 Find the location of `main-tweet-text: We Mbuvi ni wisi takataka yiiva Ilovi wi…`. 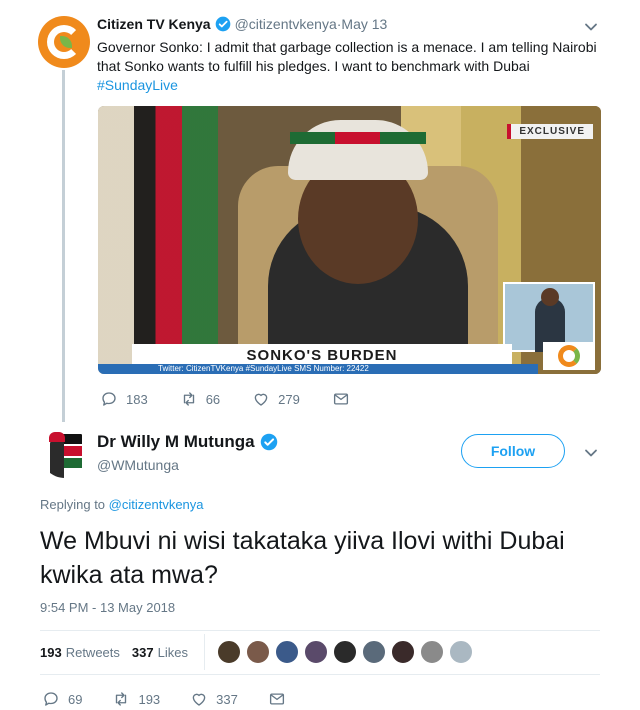

main-tweet-text: We Mbuvi ni wisi takataka yiiva Ilovi wi… is located at coordinates (302, 558).